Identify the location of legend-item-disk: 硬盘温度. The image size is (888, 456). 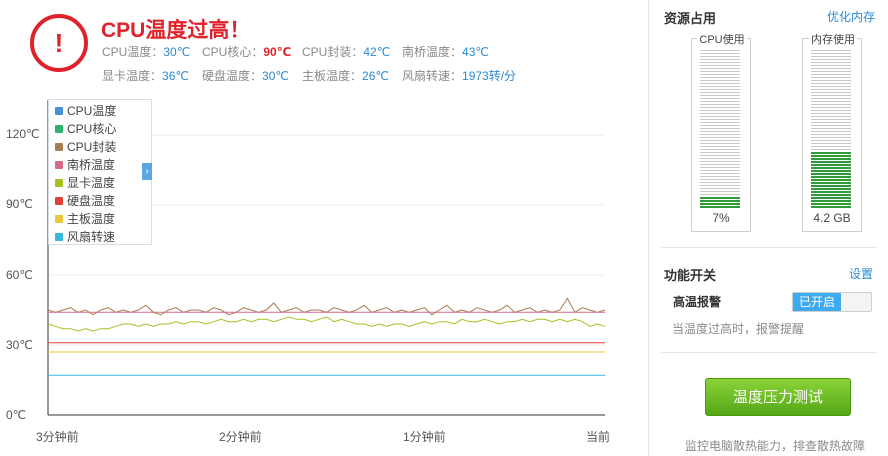
(85, 200).